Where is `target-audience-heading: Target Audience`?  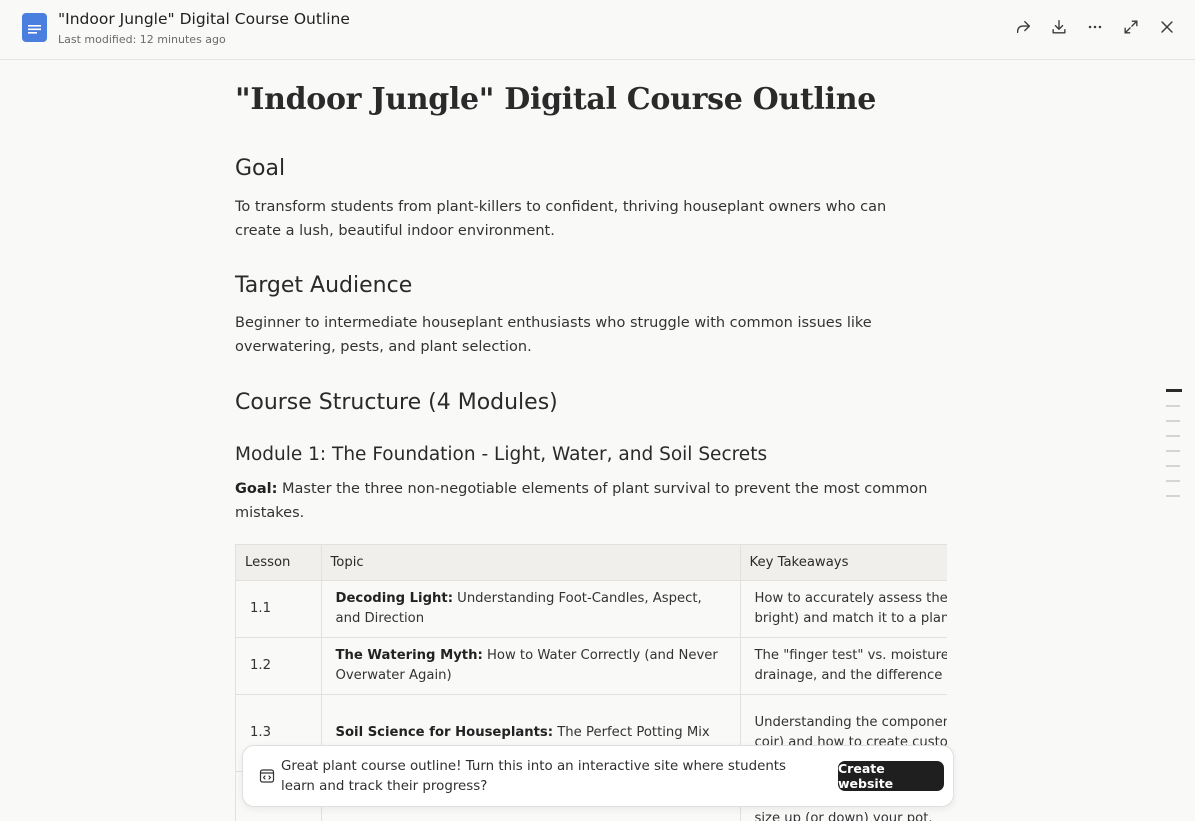 target-audience-heading: Target Audience is located at coordinates (324, 285).